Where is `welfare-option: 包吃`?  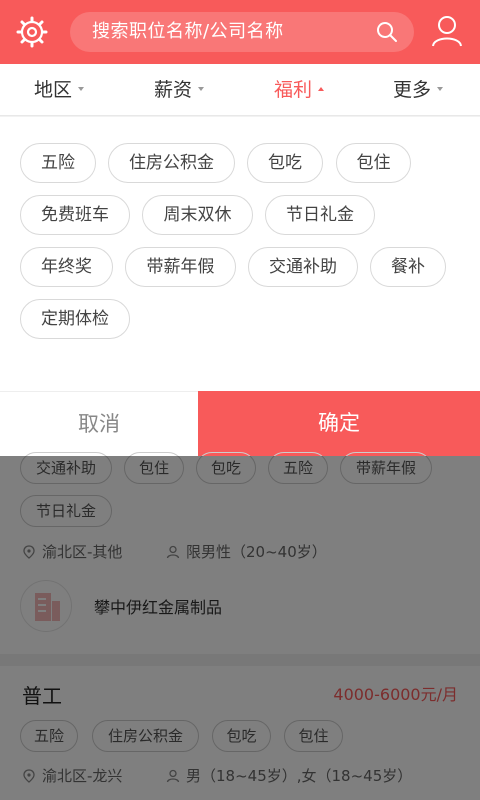
welfare-option: 包吃 is located at coordinates (285, 163).